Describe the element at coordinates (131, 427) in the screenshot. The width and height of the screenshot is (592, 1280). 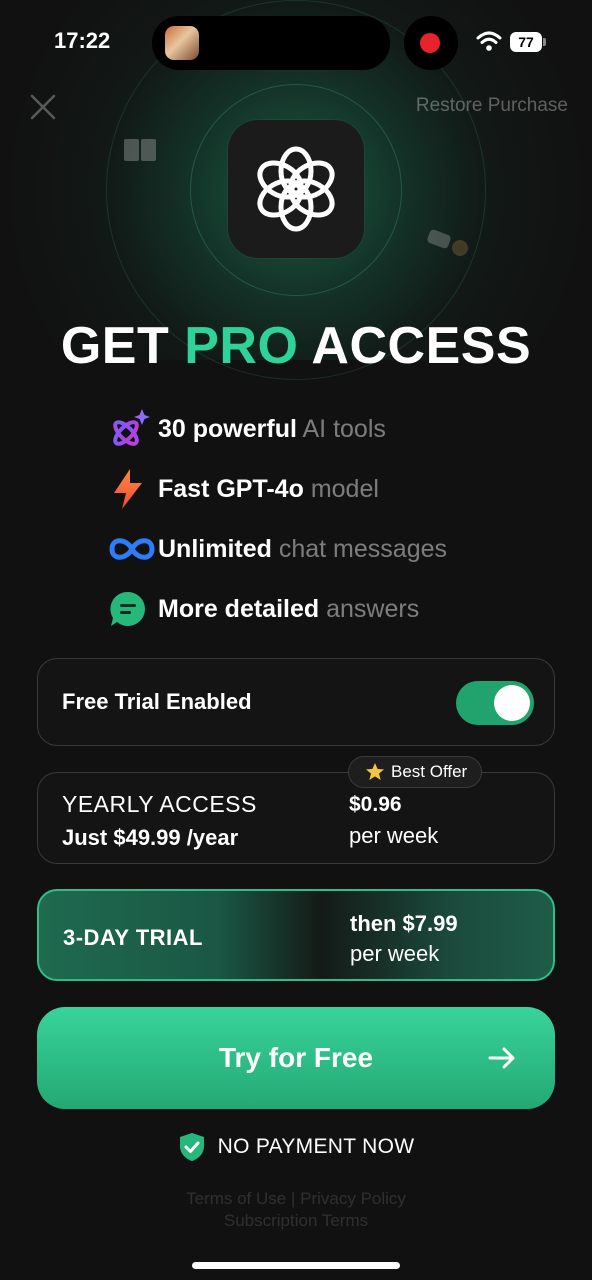
I see `sparkle-atom-icon` at that location.